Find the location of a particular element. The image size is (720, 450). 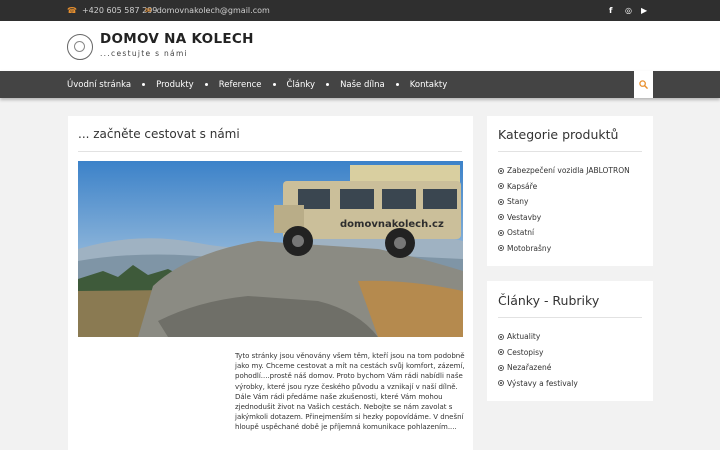

article-category-link: Nezařazené is located at coordinates (538, 368).